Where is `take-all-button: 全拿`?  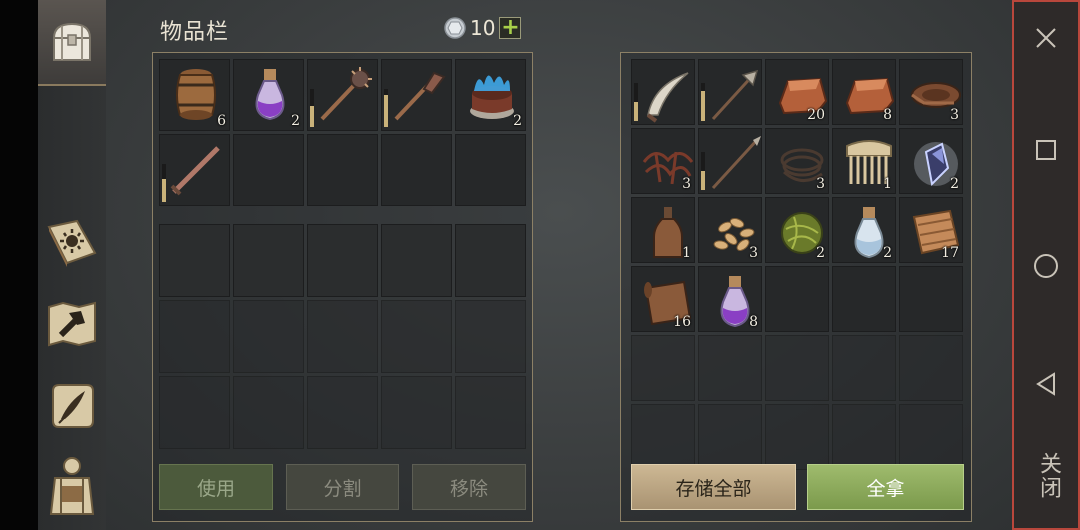 take-all-button: 全拿 is located at coordinates (885, 487).